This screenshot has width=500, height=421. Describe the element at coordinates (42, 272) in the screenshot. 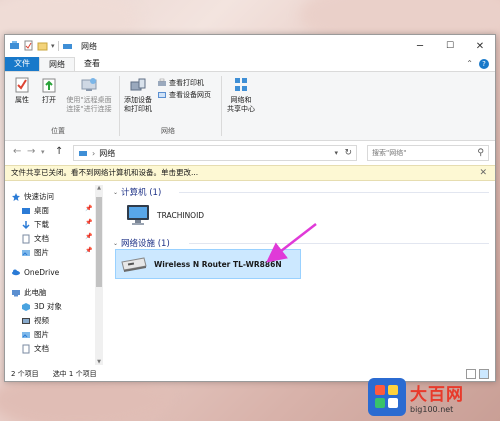

I see `nav-label: OneDrive` at that location.